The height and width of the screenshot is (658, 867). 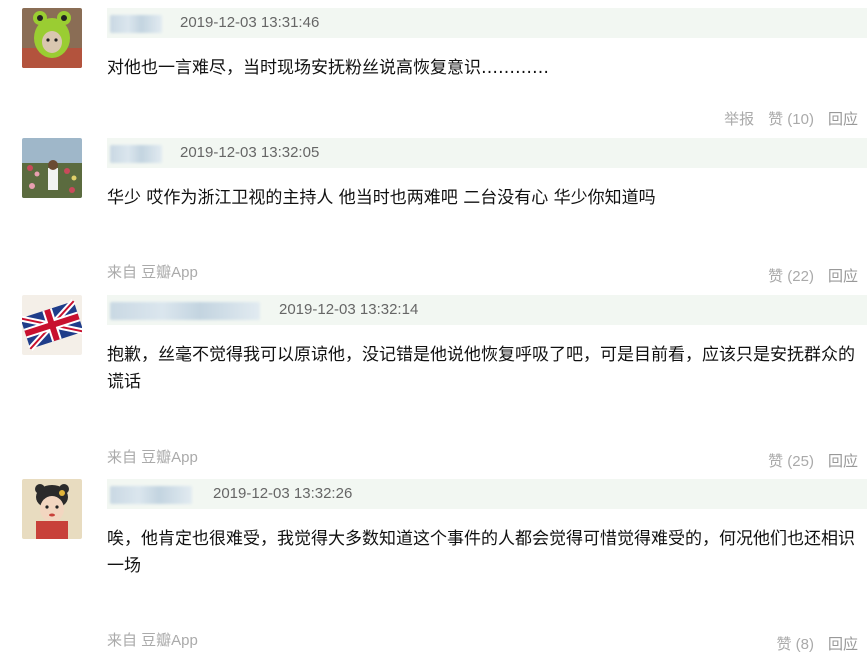 What do you see at coordinates (250, 22) in the screenshot?
I see `comment-timestamp: 2019-12-03 13:31:46` at bounding box center [250, 22].